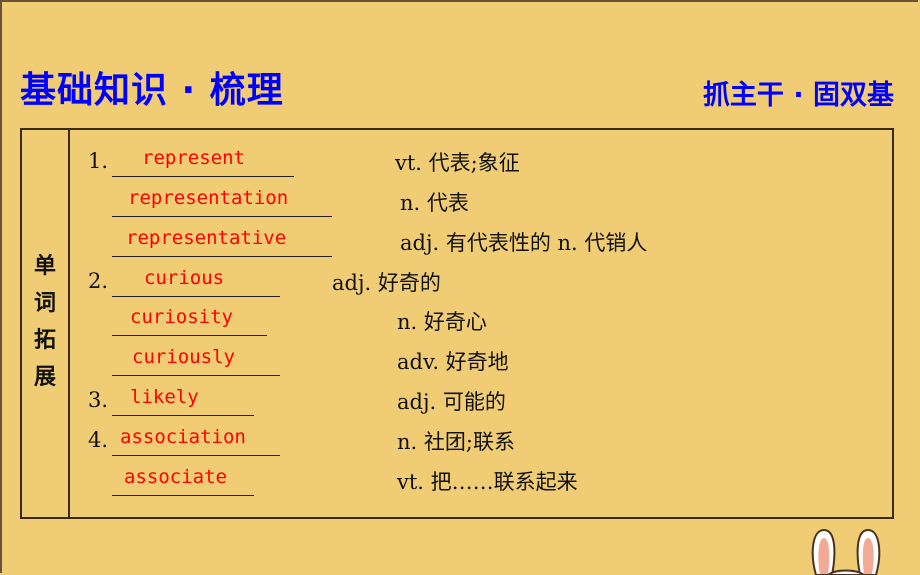  What do you see at coordinates (183, 357) in the screenshot?
I see `answer-text: curiously` at bounding box center [183, 357].